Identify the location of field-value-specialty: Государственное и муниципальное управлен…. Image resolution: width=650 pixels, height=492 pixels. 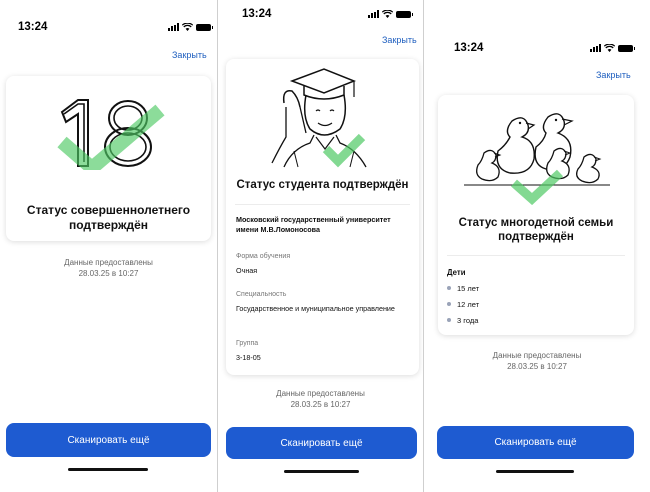
(315, 308).